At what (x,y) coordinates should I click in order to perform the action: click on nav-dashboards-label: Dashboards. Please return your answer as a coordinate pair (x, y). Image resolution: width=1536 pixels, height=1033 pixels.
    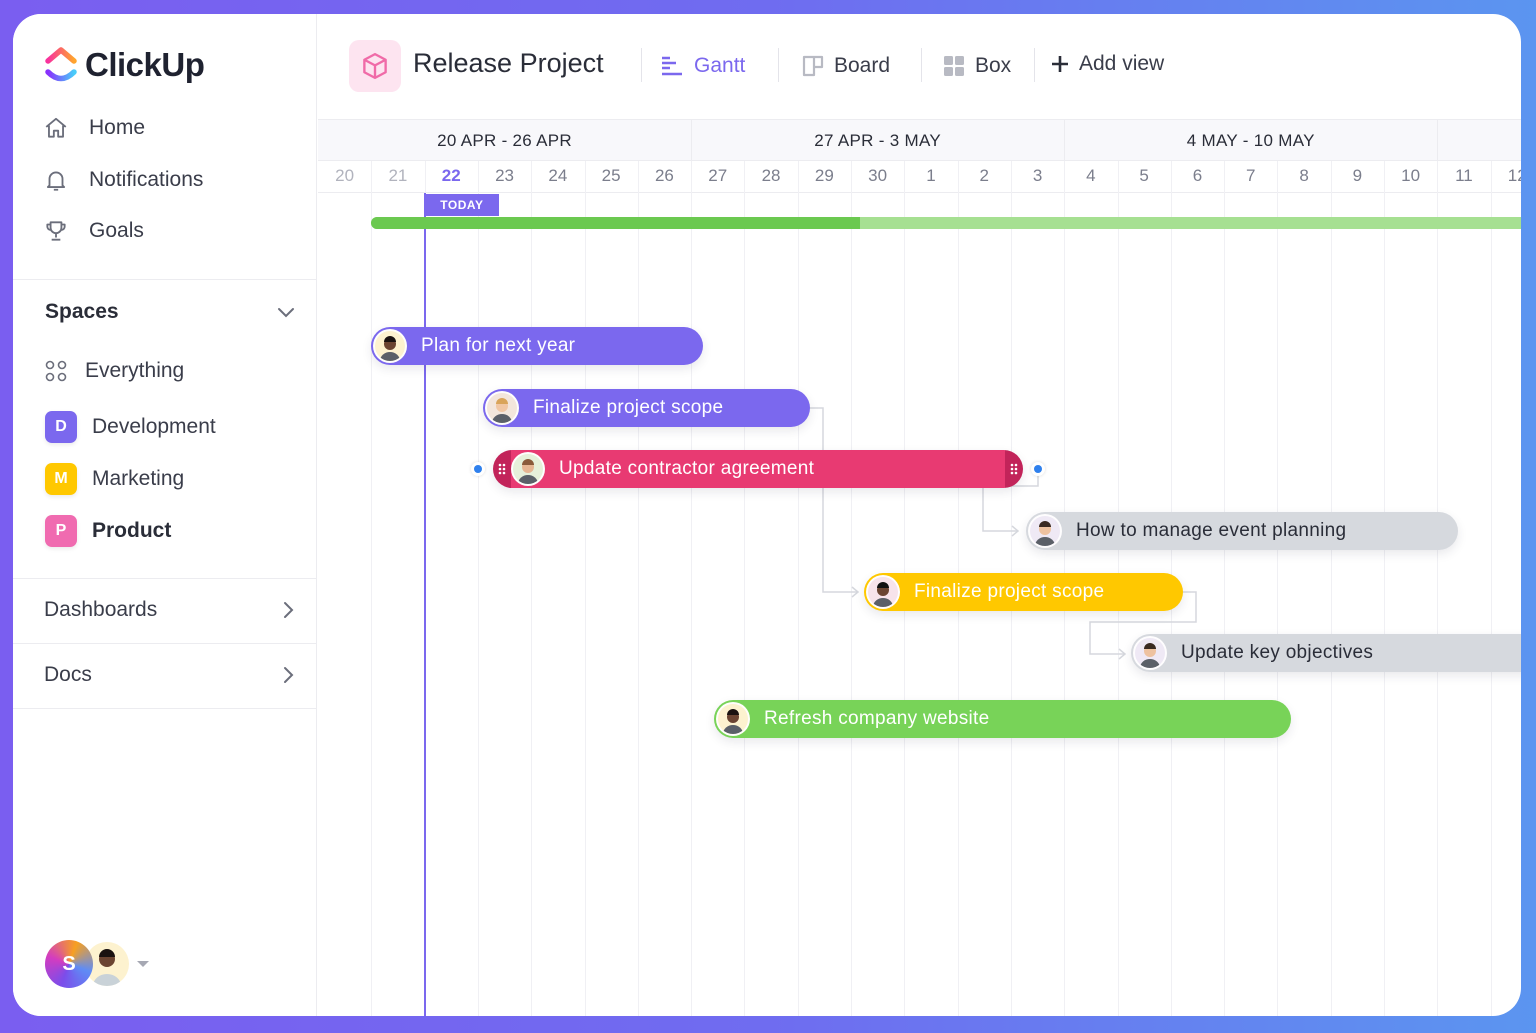
    Looking at the image, I should click on (101, 609).